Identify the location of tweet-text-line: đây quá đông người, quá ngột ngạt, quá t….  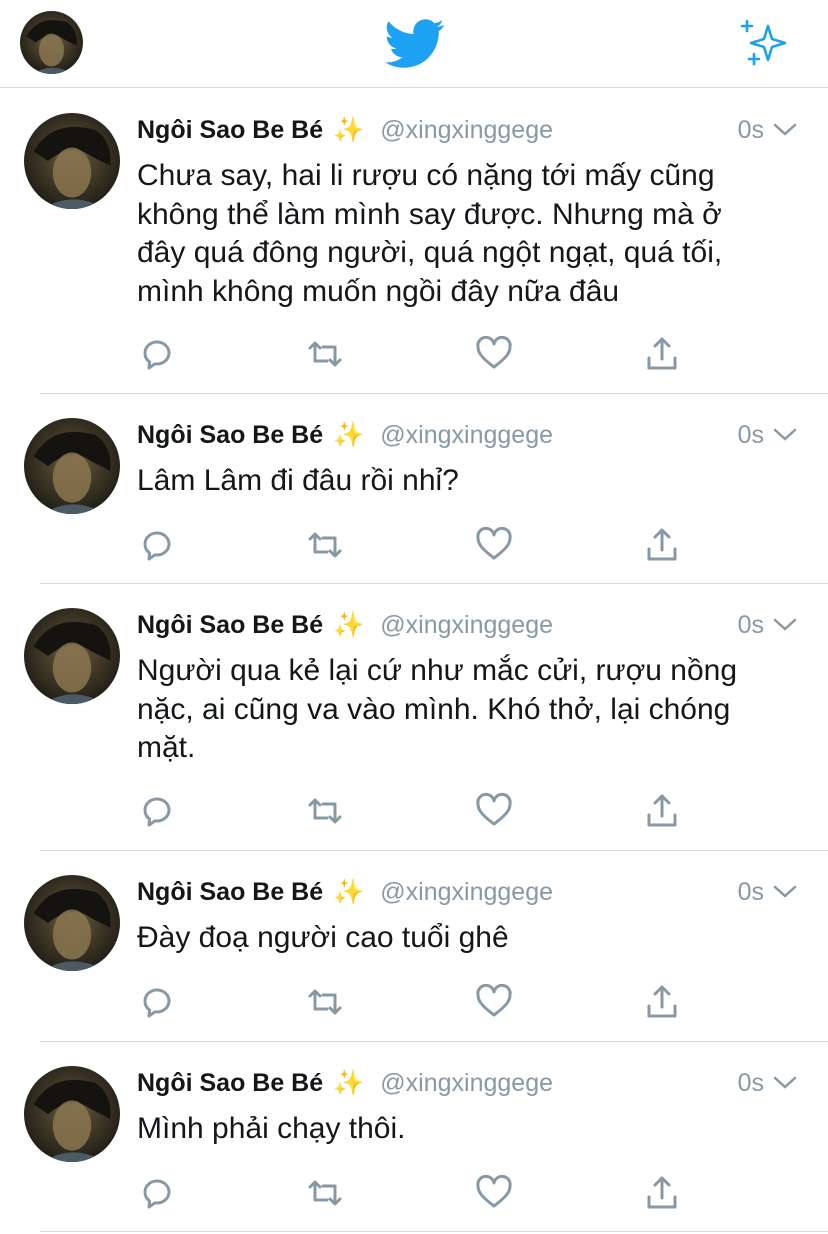
(430, 252).